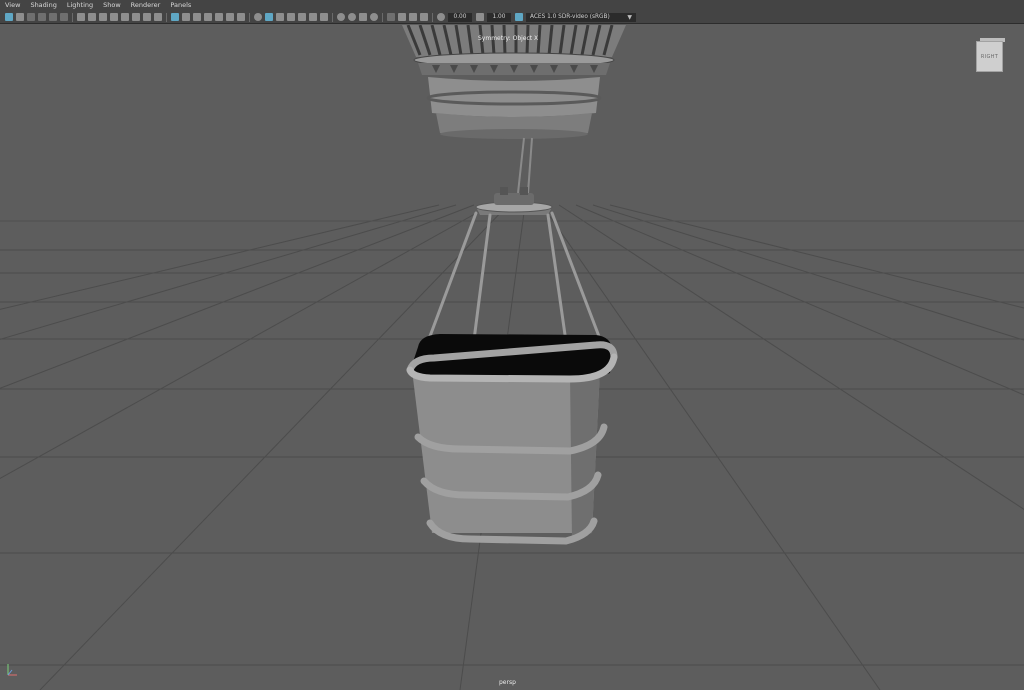 The width and height of the screenshot is (1024, 690). What do you see at coordinates (312, 17) in the screenshot?
I see `ambient-occlusion-icon` at bounding box center [312, 17].